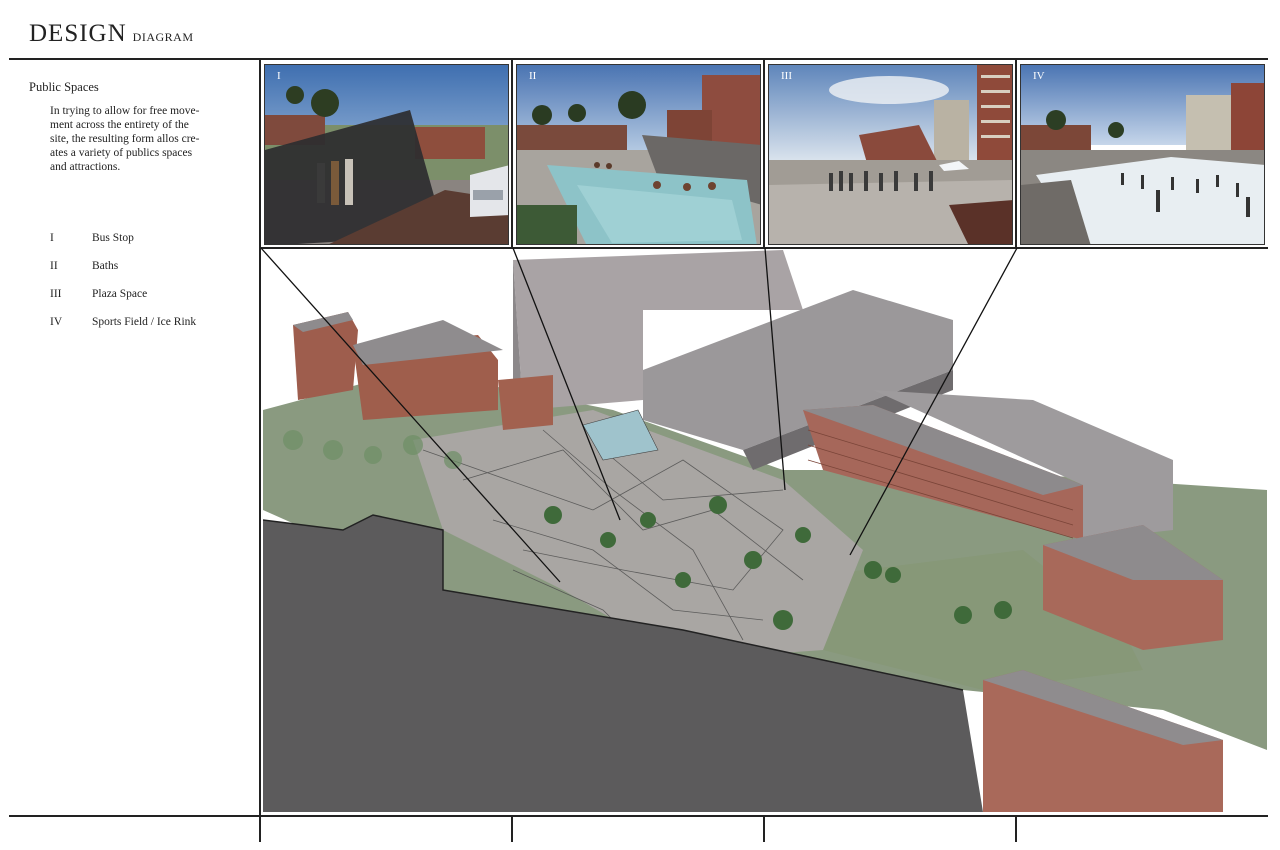 The image size is (1280, 850). What do you see at coordinates (78, 33) in the screenshot?
I see `title-main: Design` at bounding box center [78, 33].